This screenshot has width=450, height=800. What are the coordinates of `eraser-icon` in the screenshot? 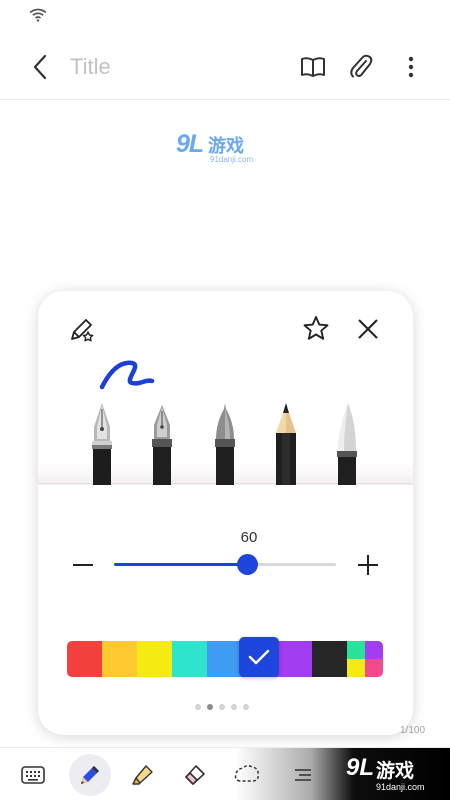 It's located at (195, 775).